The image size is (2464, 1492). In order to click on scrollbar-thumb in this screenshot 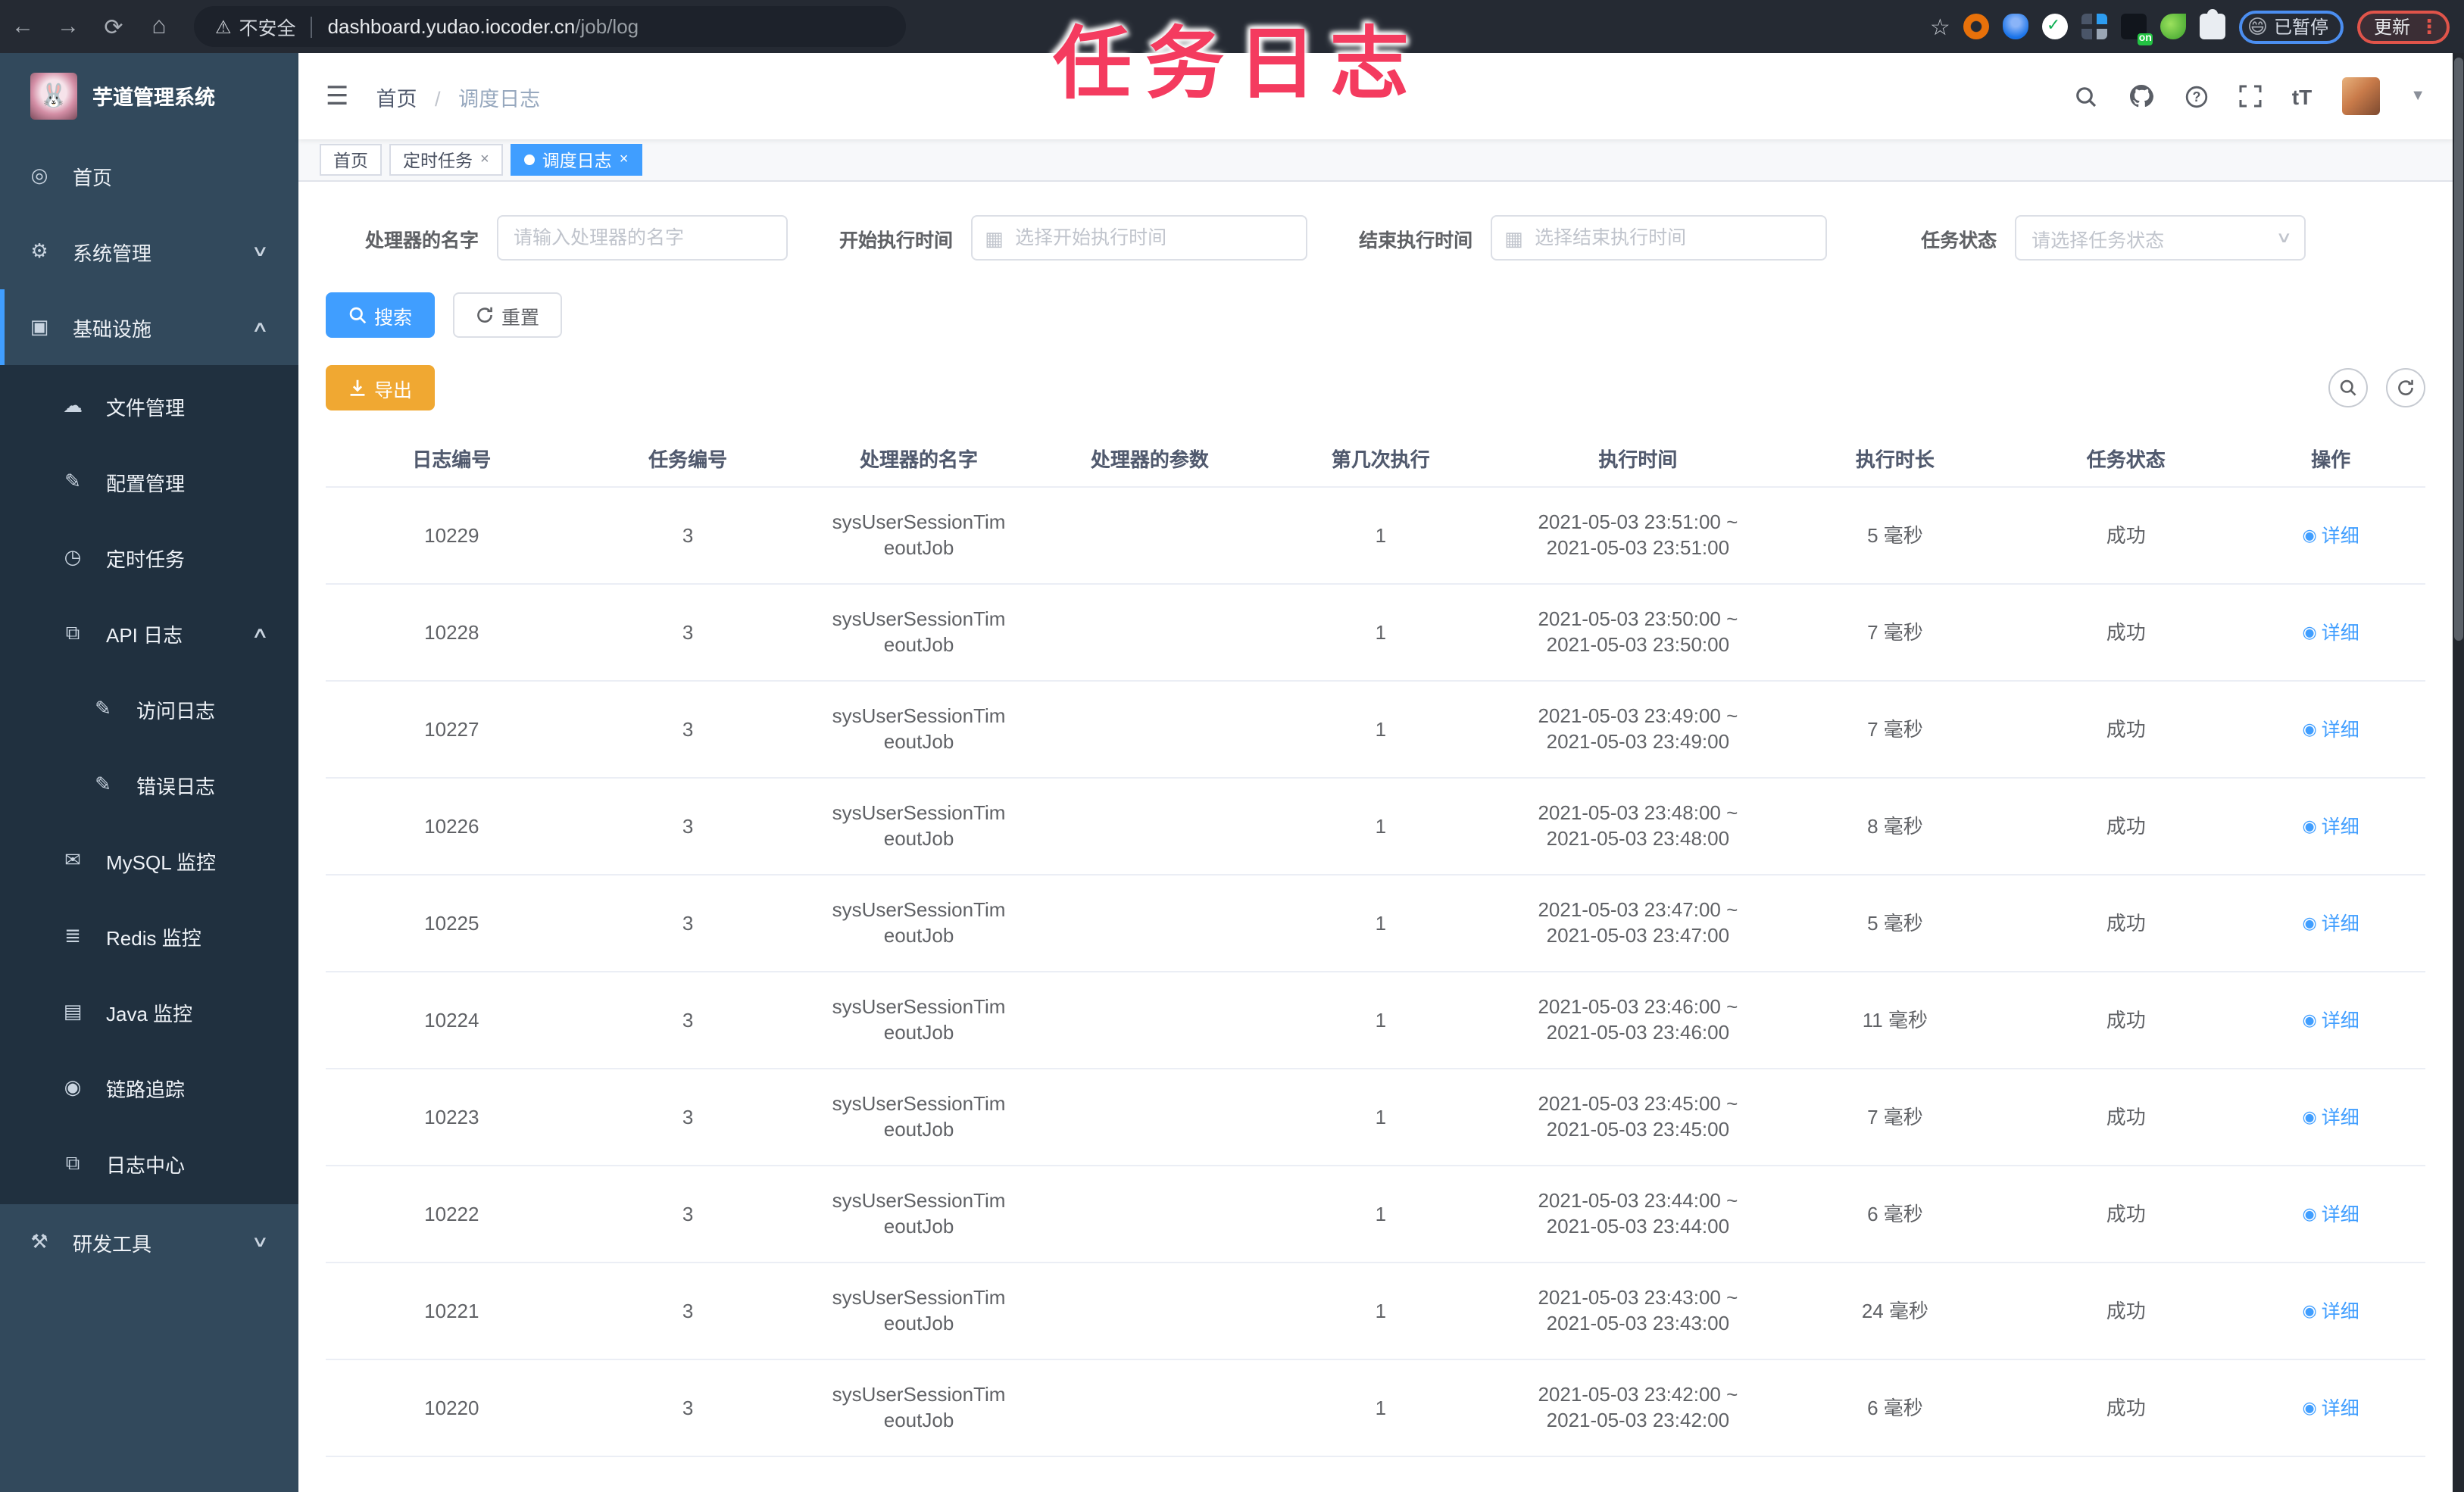, I will do `click(2458, 349)`.